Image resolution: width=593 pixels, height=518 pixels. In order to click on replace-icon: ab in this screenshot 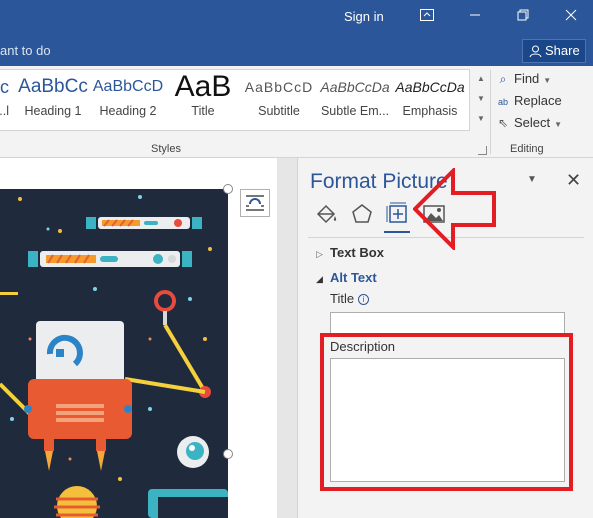, I will do `click(502, 102)`.